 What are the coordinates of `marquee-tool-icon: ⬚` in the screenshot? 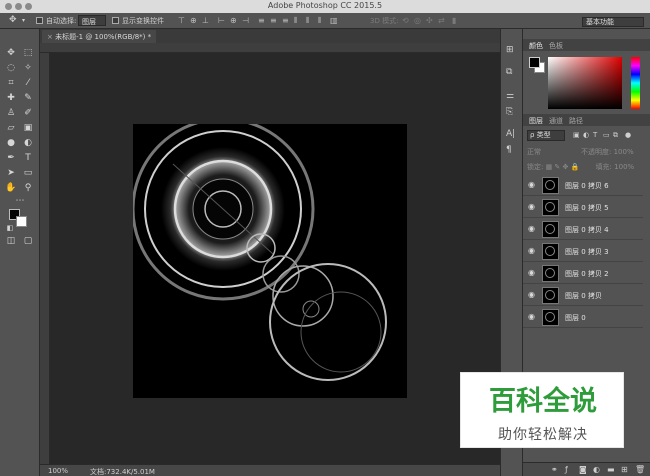 It's located at (28, 53).